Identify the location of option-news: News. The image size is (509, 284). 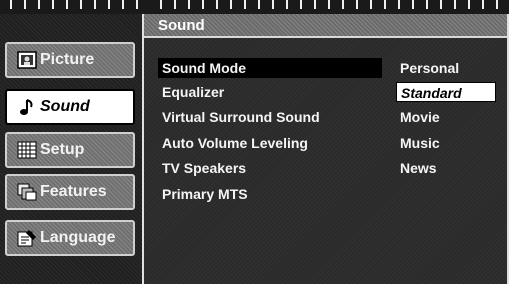
(416, 168).